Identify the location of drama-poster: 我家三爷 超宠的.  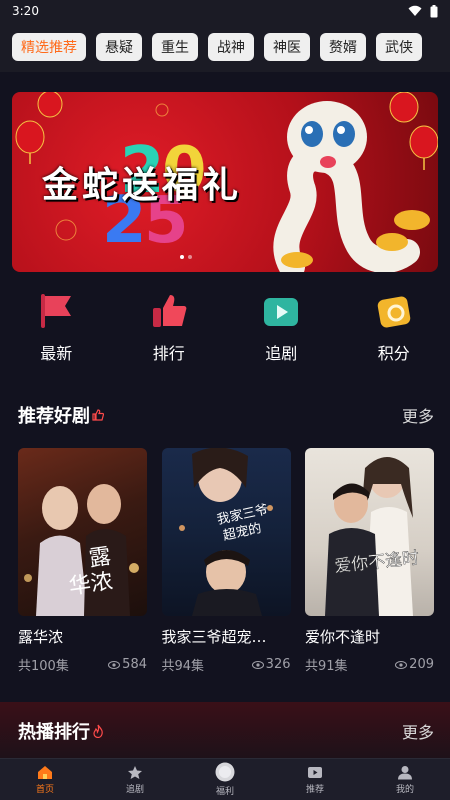
(226, 532).